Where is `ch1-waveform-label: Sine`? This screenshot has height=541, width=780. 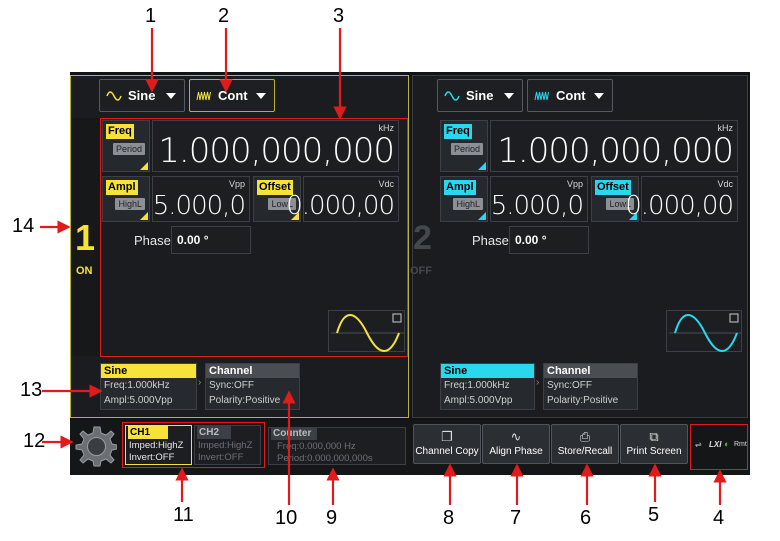
ch1-waveform-label: Sine is located at coordinates (142, 95).